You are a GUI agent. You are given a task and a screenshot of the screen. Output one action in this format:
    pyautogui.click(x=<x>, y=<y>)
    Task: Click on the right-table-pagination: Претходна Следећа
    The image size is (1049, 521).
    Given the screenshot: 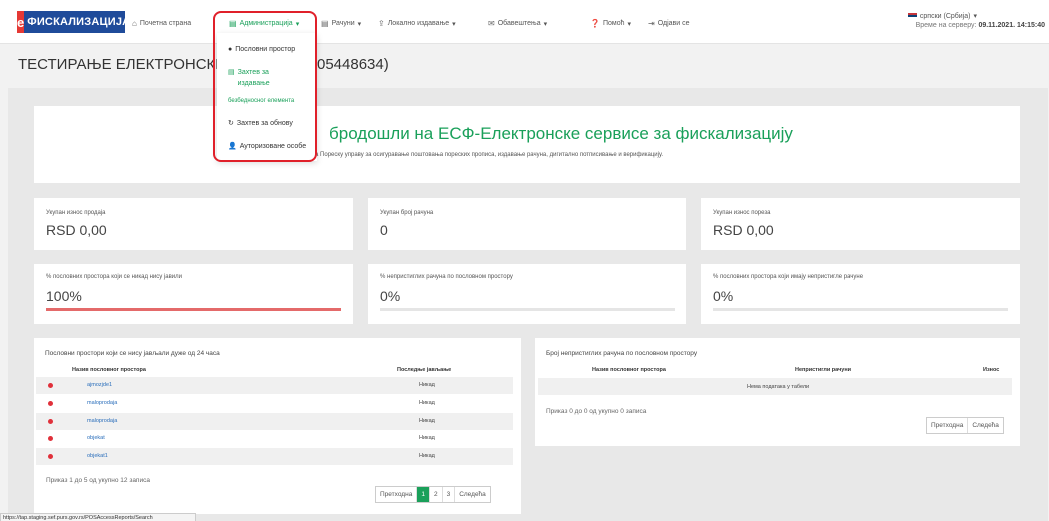 What is the action you would take?
    pyautogui.click(x=965, y=425)
    